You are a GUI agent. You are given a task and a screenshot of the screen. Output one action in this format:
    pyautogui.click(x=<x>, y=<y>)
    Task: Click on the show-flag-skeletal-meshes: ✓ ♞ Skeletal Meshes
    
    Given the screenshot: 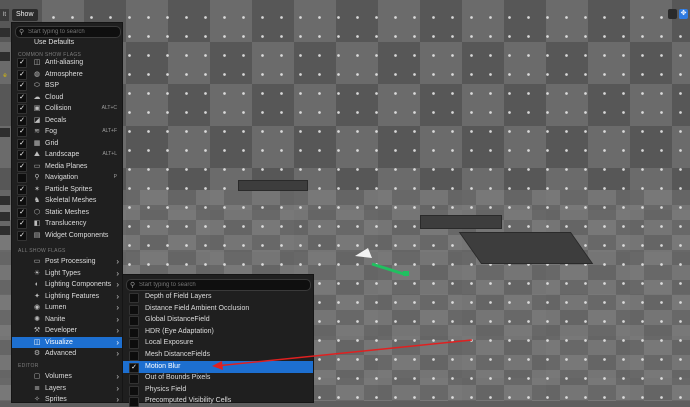 What is the action you would take?
    pyautogui.click(x=67, y=200)
    